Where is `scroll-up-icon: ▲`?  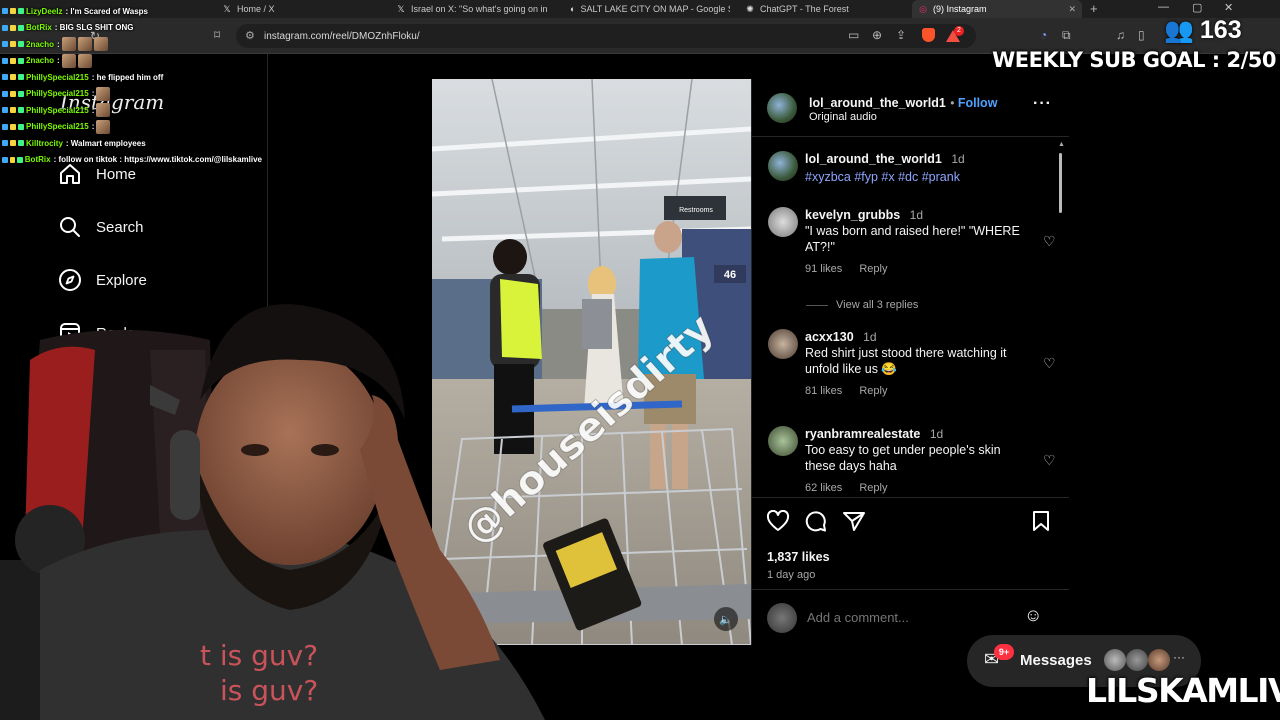 scroll-up-icon: ▲ is located at coordinates (1061, 144).